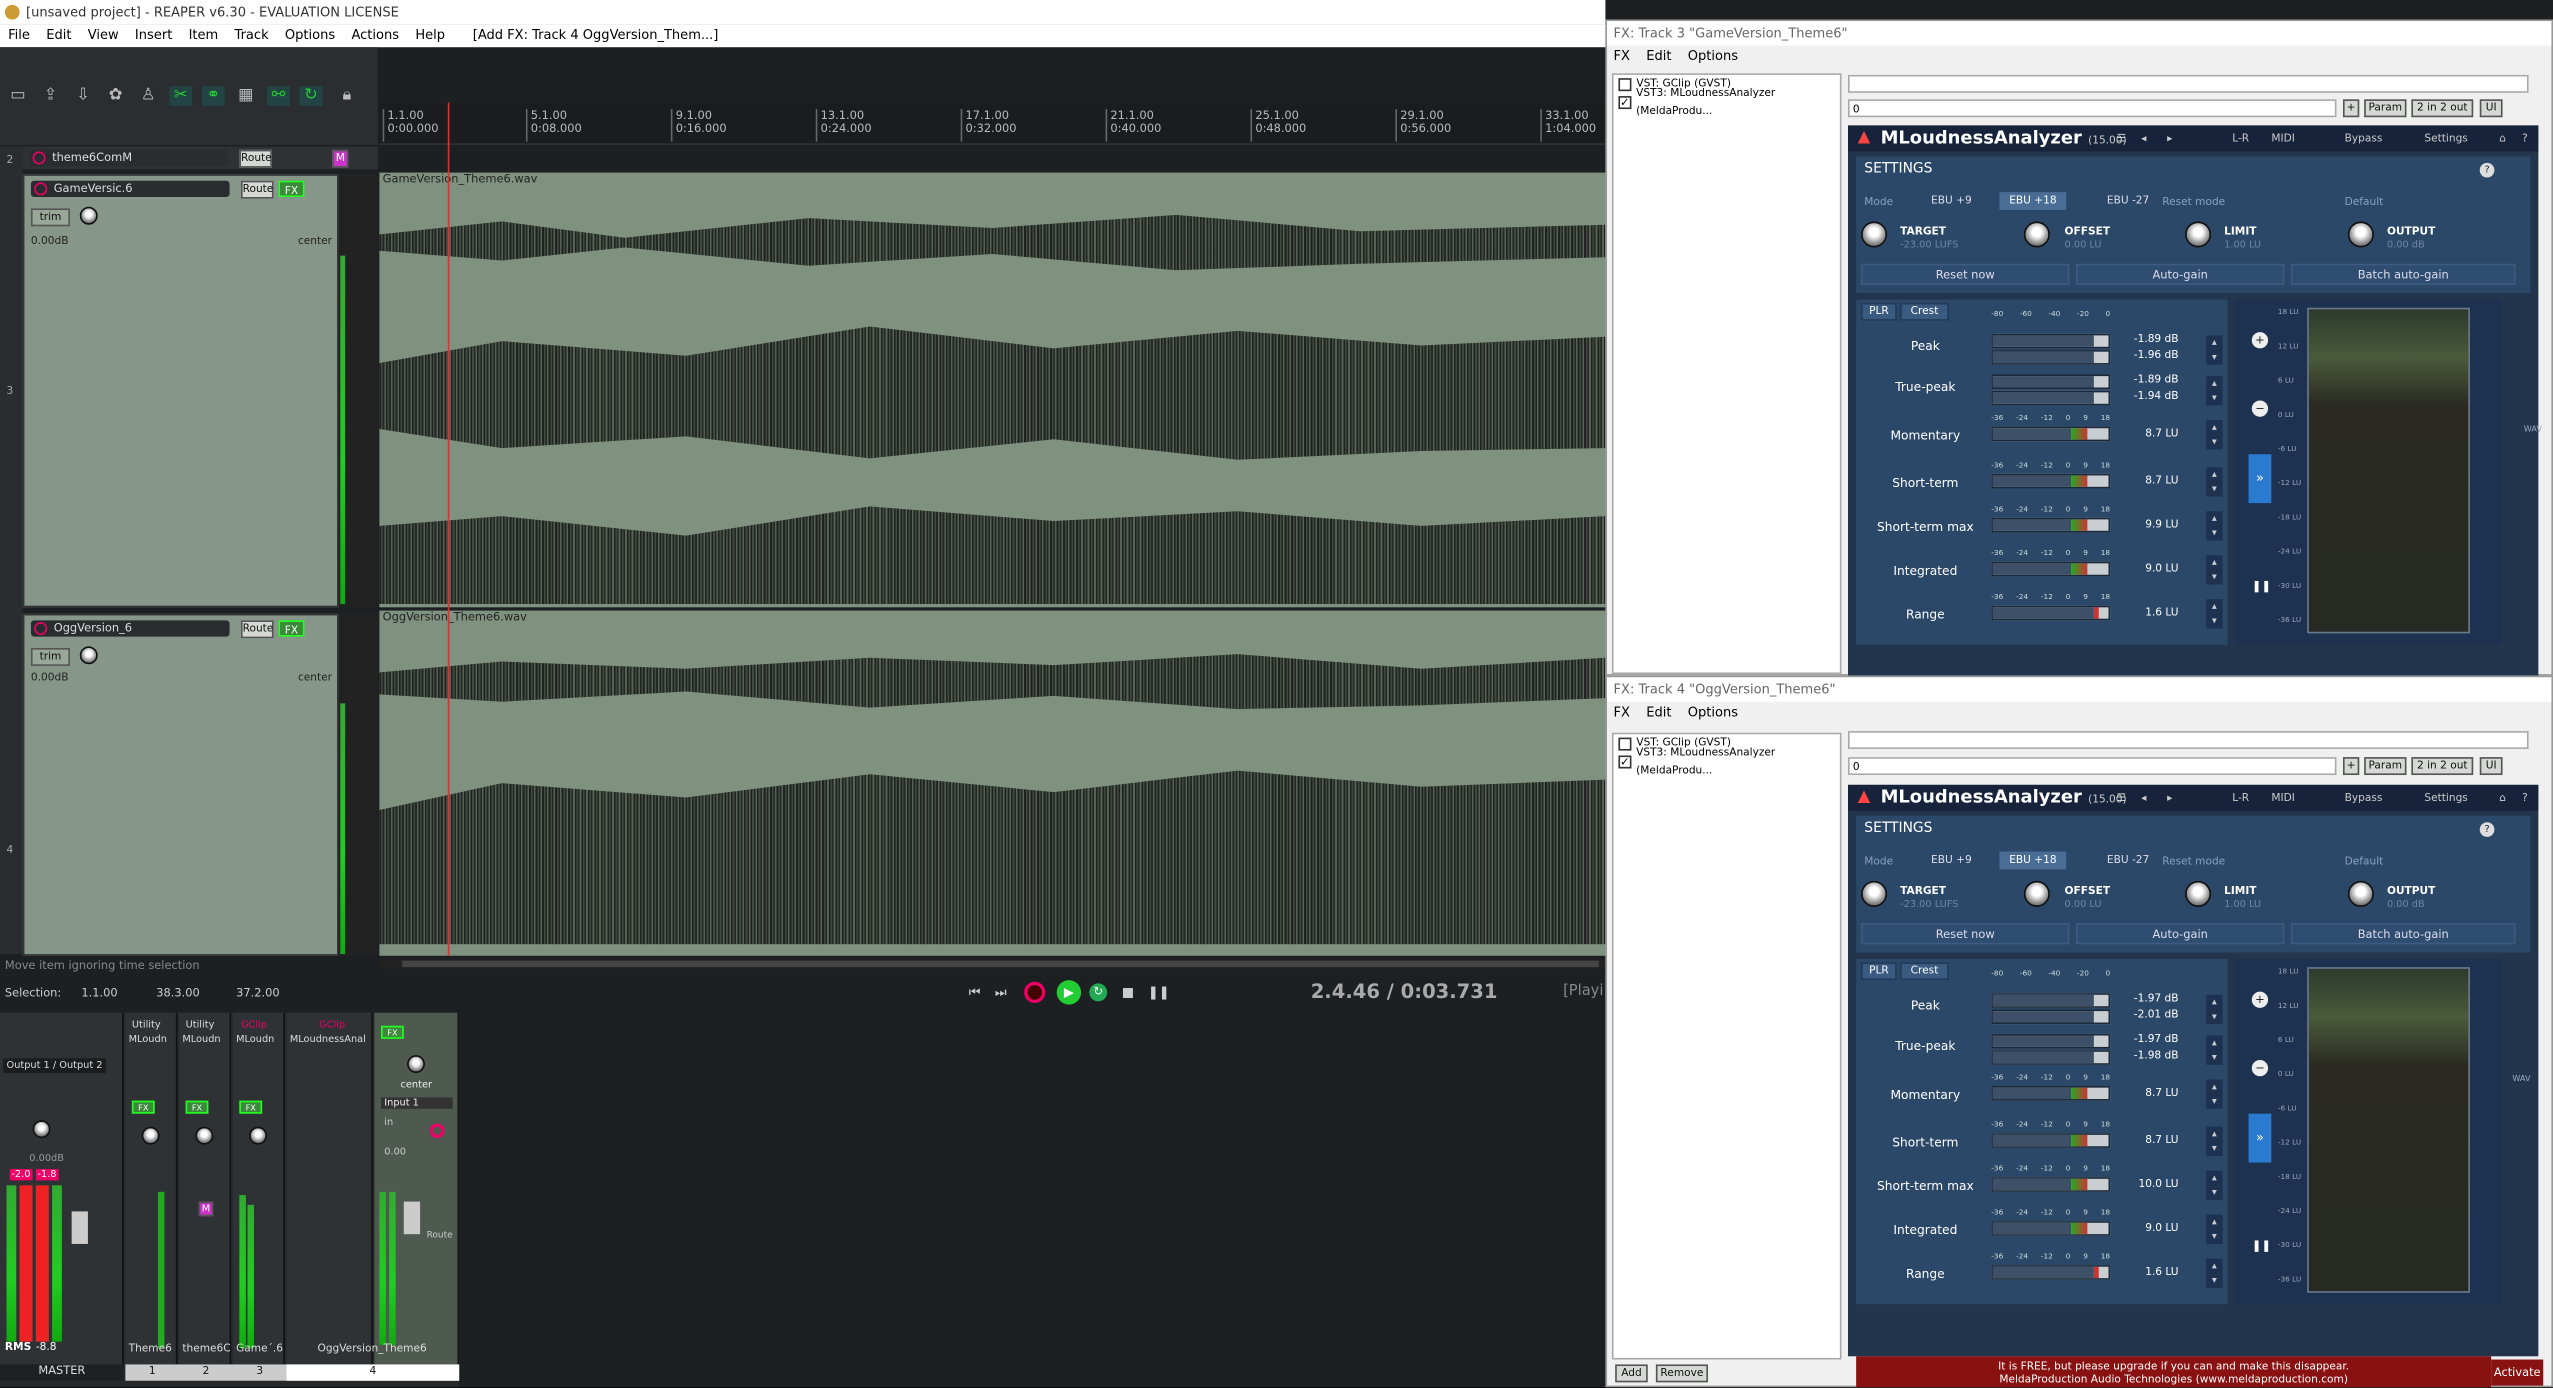 The width and height of the screenshot is (2553, 1388). What do you see at coordinates (148, 96) in the screenshot?
I see `metronome-icon: ♙` at bounding box center [148, 96].